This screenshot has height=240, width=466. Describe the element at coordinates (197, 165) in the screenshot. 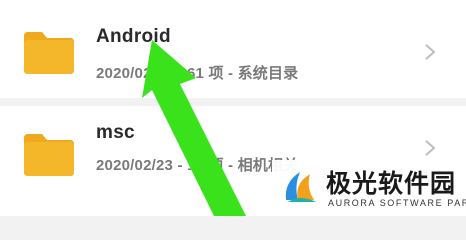

I see `file-meta: 2020/02/23 - 12 项 - 相机相关` at that location.